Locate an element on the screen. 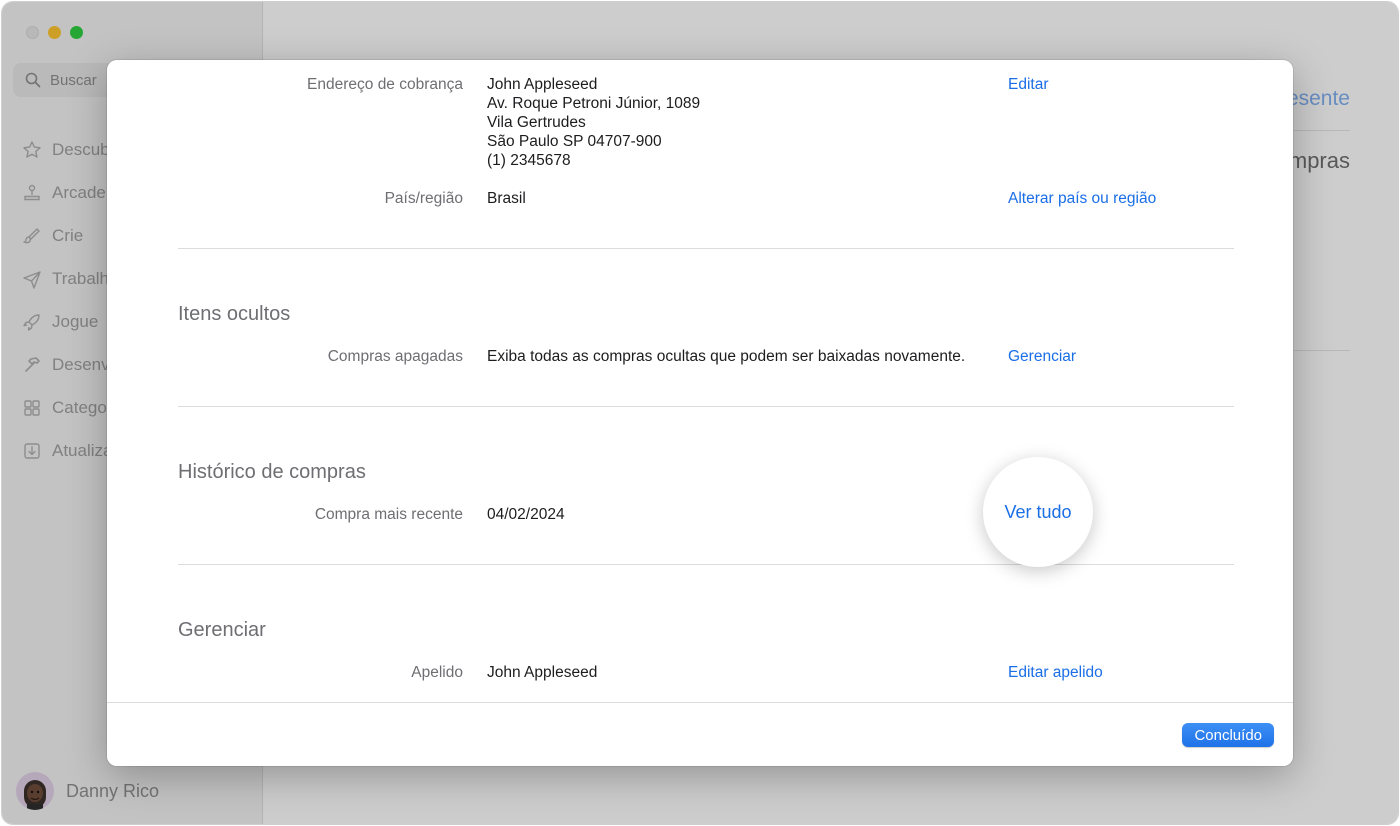  billing-address-label: Endereço de cobrança is located at coordinates (385, 84).